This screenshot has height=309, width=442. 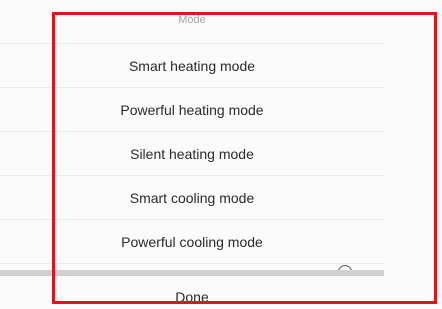 I want to click on option-smart-heating: Smart heating mode, so click(x=192, y=65).